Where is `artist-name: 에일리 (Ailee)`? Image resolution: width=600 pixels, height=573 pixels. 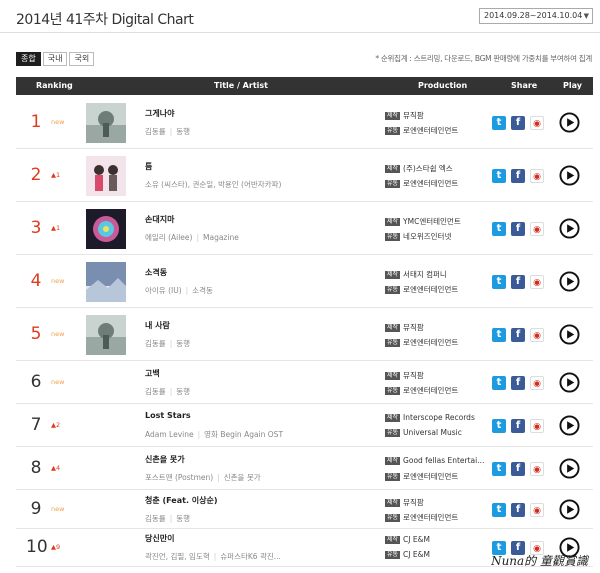 artist-name: 에일리 (Ailee) is located at coordinates (168, 237).